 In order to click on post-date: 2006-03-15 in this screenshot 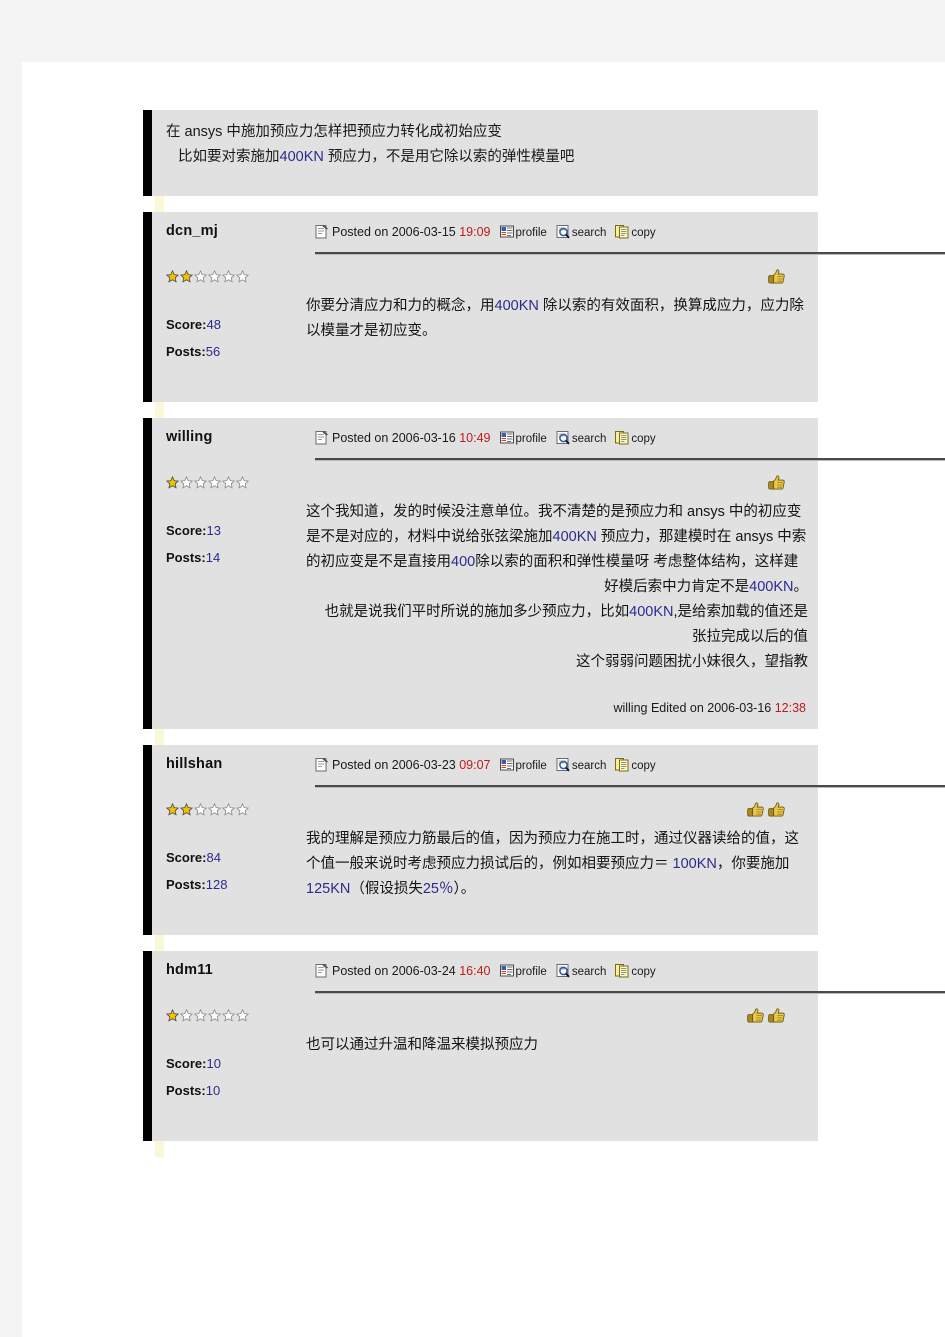, I will do `click(423, 232)`.